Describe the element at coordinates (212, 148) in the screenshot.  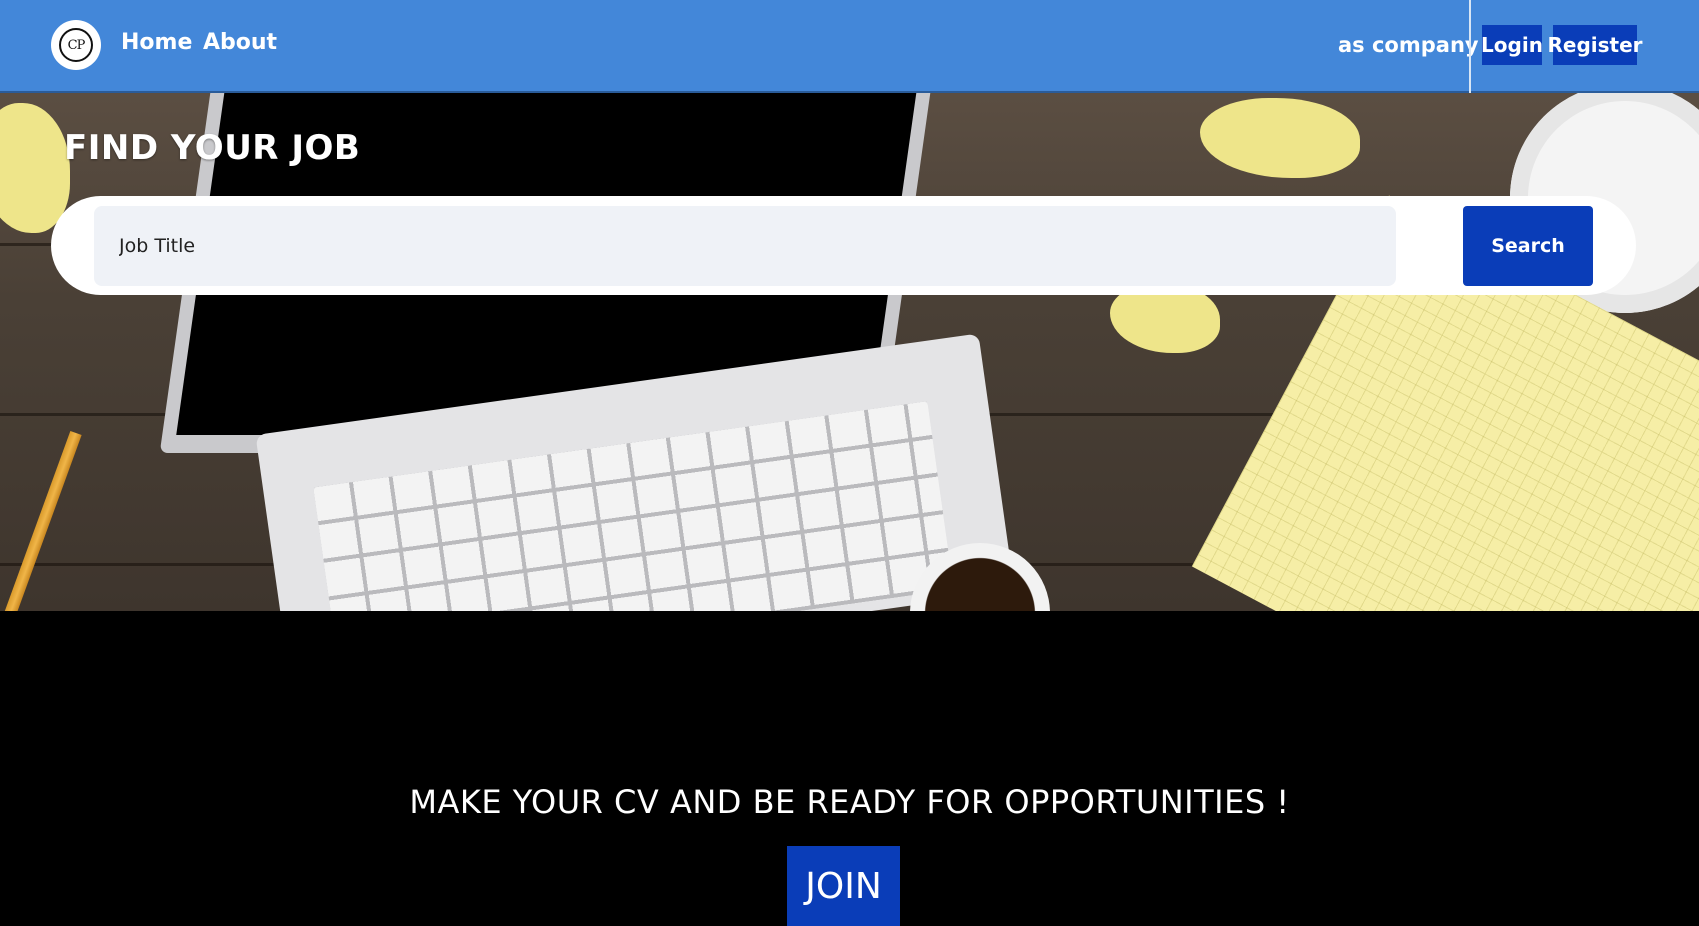
I see `hero-title: FIND YOUR JOB` at that location.